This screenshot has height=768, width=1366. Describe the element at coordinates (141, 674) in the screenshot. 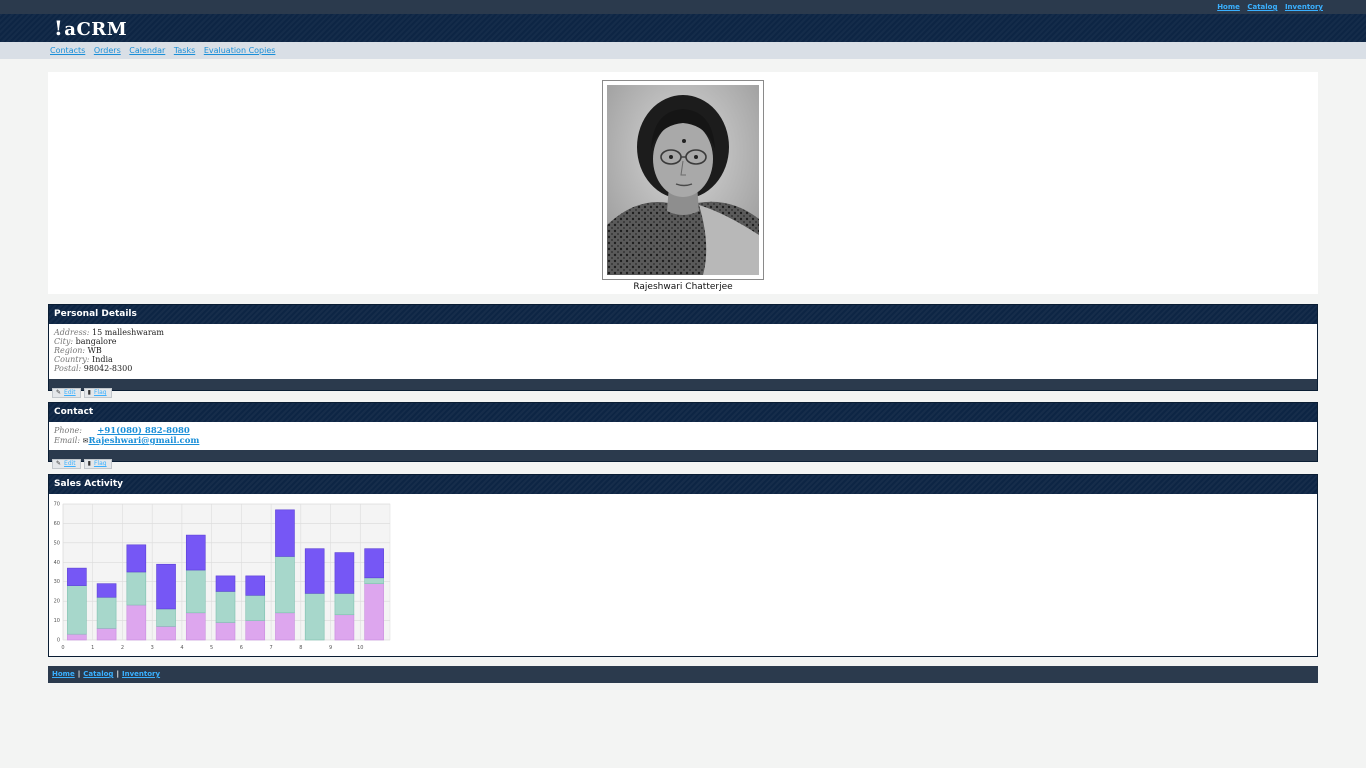

I see `footer-link-inventory: Inventory` at that location.